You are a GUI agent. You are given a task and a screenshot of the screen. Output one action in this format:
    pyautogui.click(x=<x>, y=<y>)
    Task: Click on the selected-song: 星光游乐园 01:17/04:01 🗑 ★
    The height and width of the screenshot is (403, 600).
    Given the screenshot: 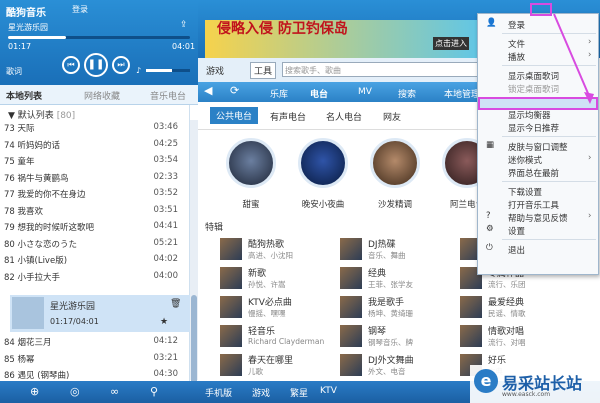 What is the action you would take?
    pyautogui.click(x=100, y=313)
    